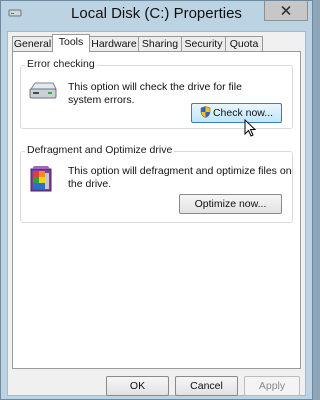 The image size is (320, 400). What do you see at coordinates (114, 43) in the screenshot?
I see `tab-hardware: Hardware` at bounding box center [114, 43].